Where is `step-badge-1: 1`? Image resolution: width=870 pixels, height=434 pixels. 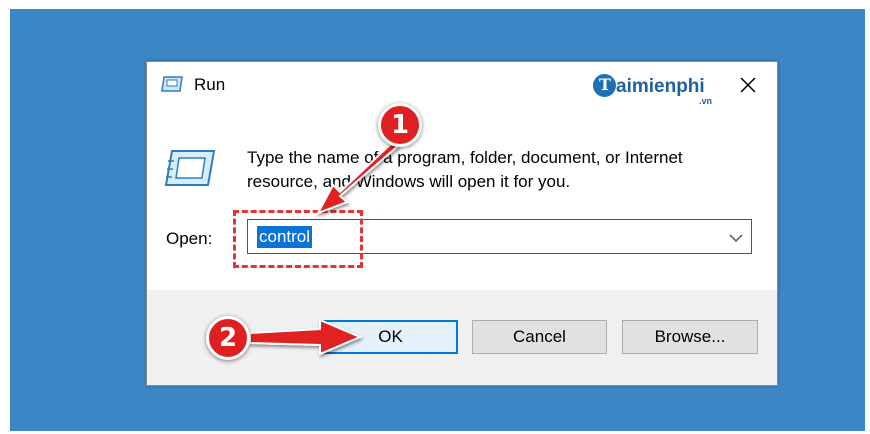 step-badge-1: 1 is located at coordinates (400, 125).